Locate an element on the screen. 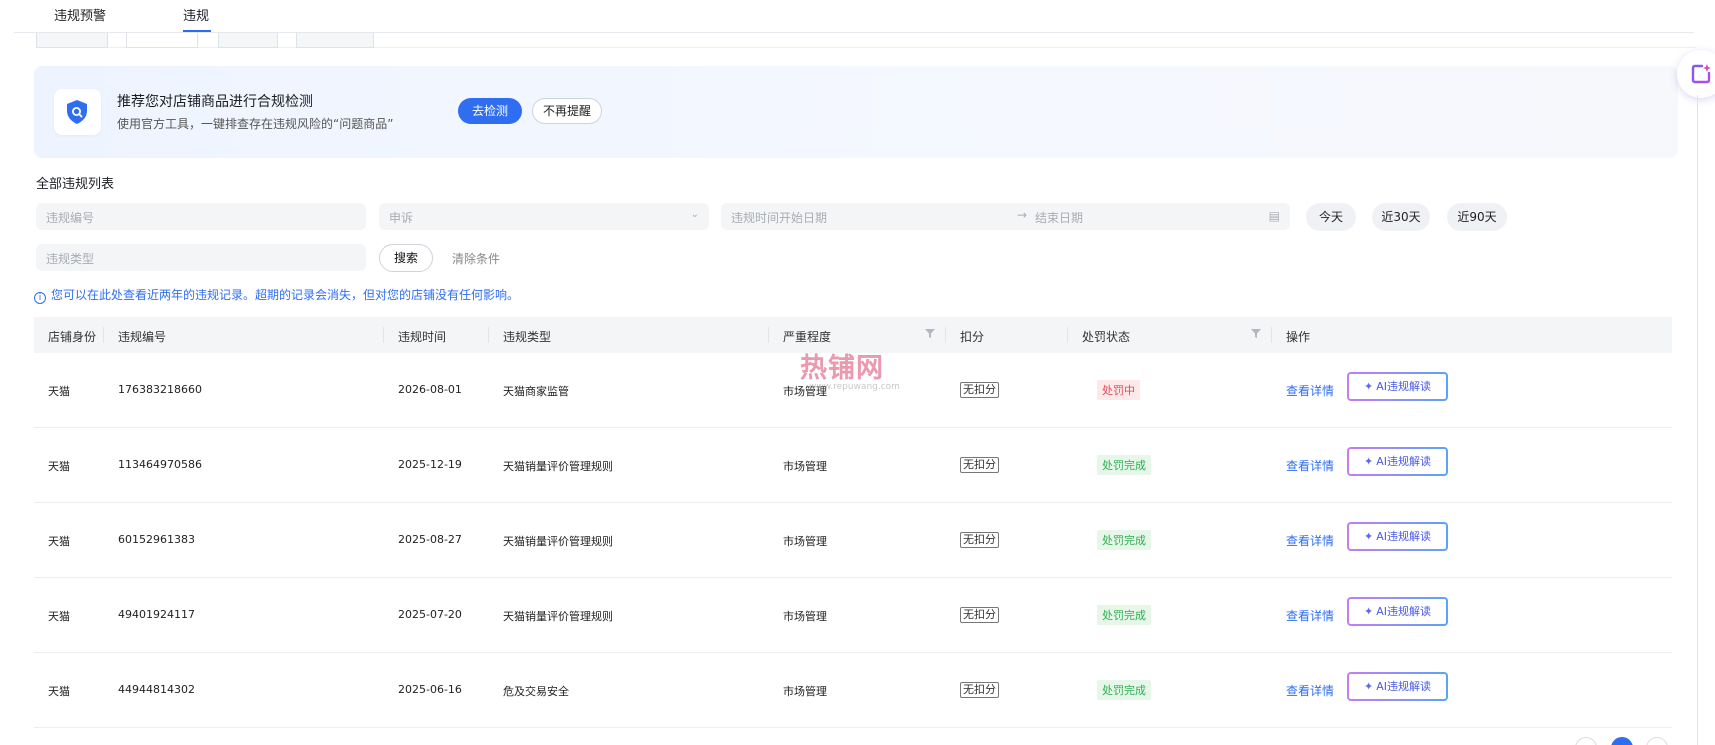  retention-notice-text: 您可以在此处查看近两年的违规记录。超期的记录会消失，但对您的店铺没有任何影响。 is located at coordinates (285, 295).